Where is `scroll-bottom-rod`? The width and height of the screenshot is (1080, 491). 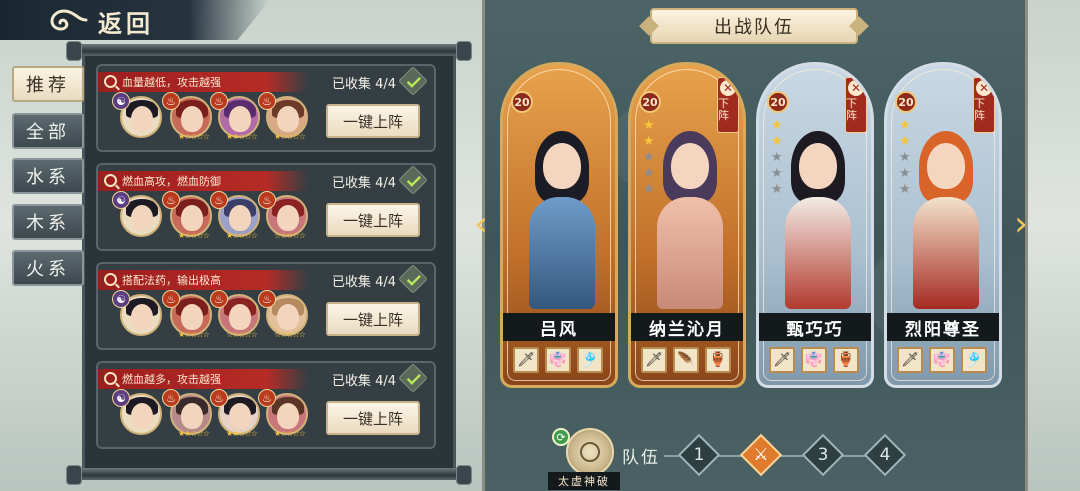 scroll-bottom-rod is located at coordinates (269, 475).